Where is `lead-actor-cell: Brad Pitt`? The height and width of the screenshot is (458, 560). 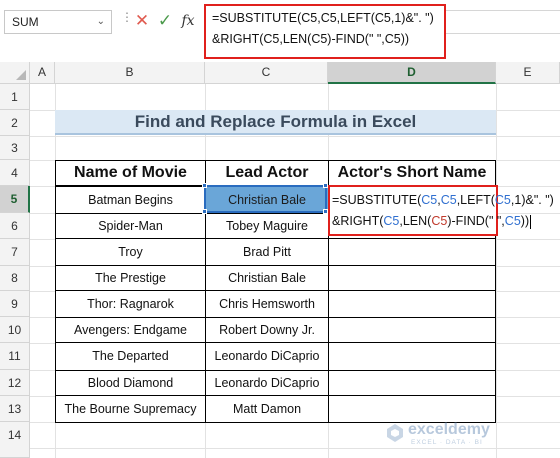 lead-actor-cell: Brad Pitt is located at coordinates (267, 252).